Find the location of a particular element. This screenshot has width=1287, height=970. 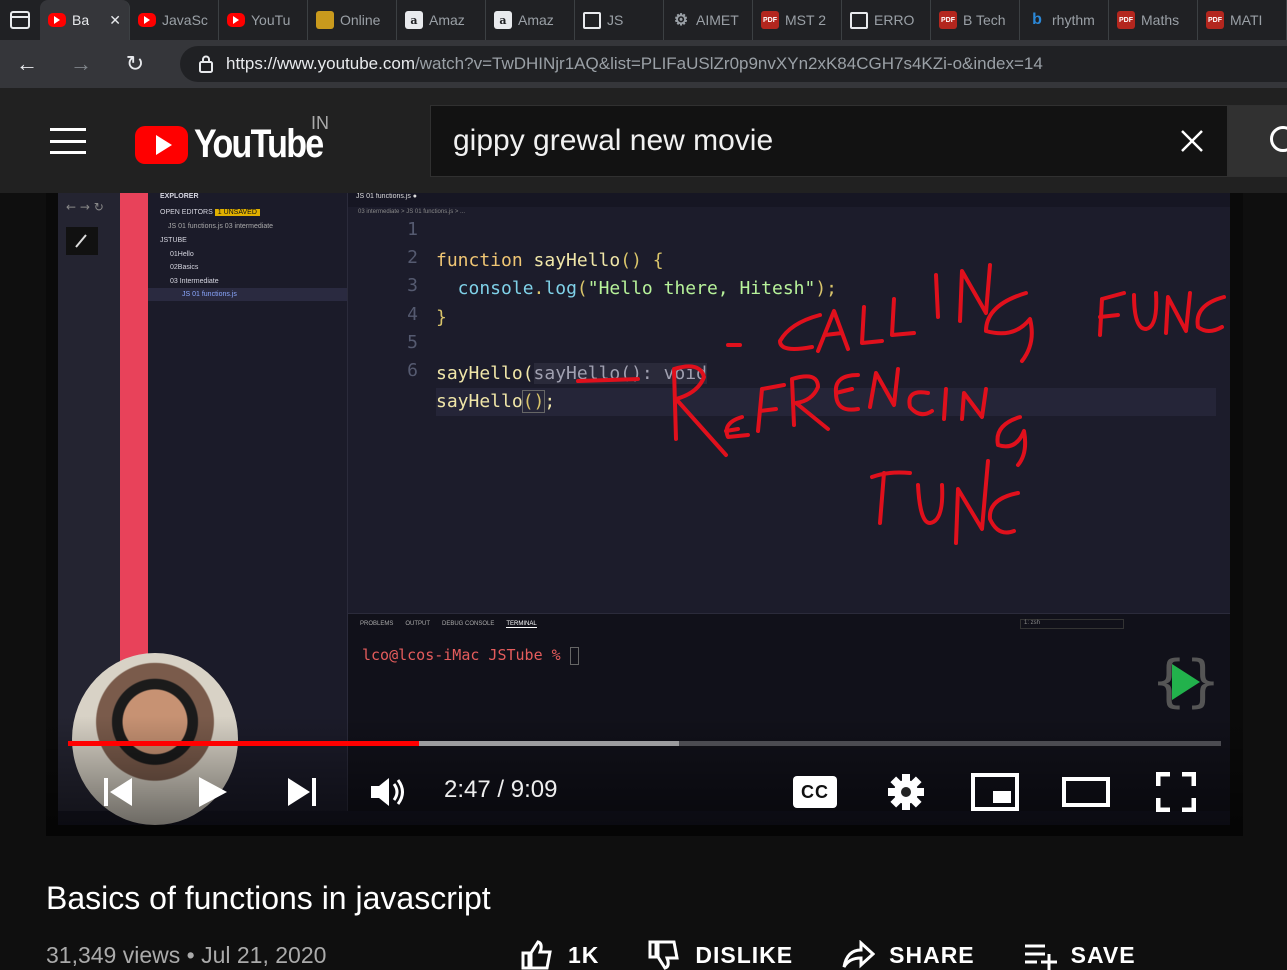

skip-previous-icon is located at coordinates (118, 792).